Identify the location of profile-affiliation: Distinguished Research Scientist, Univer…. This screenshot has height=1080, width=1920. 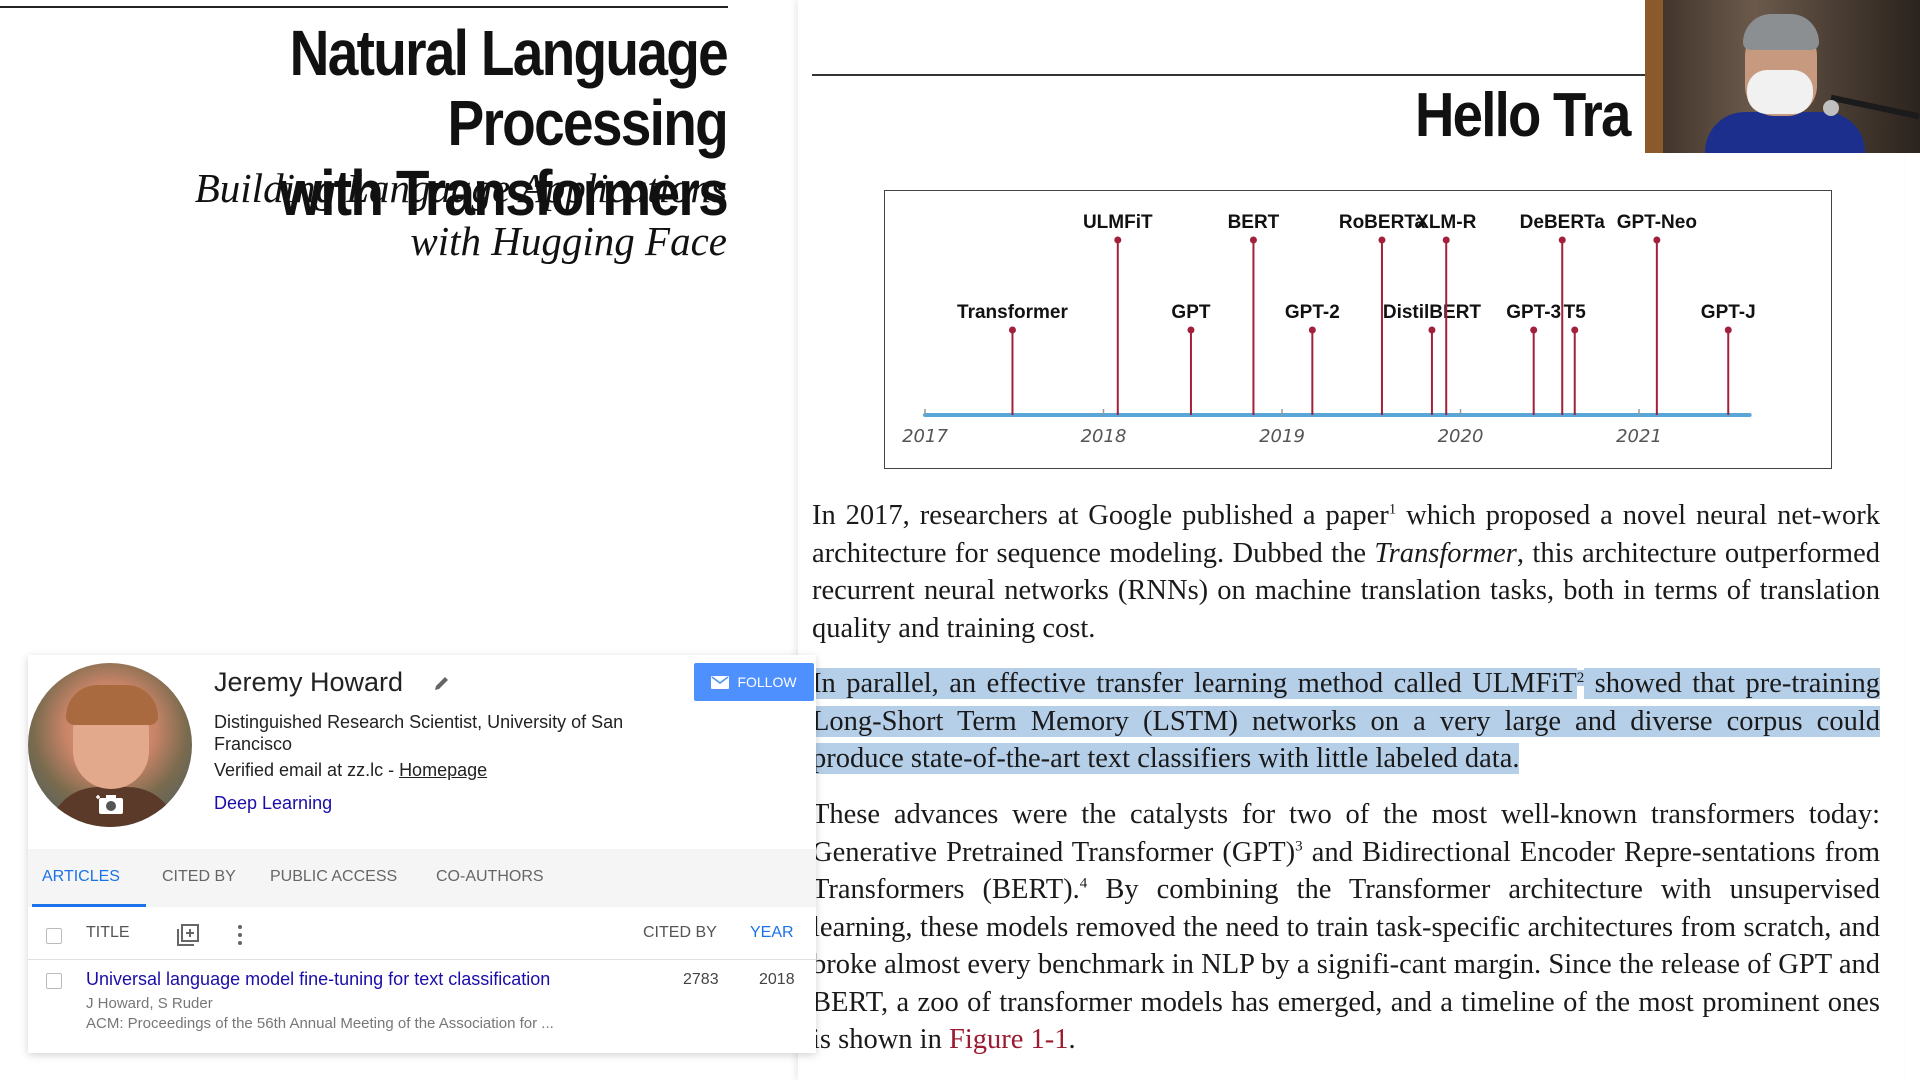
(419, 733).